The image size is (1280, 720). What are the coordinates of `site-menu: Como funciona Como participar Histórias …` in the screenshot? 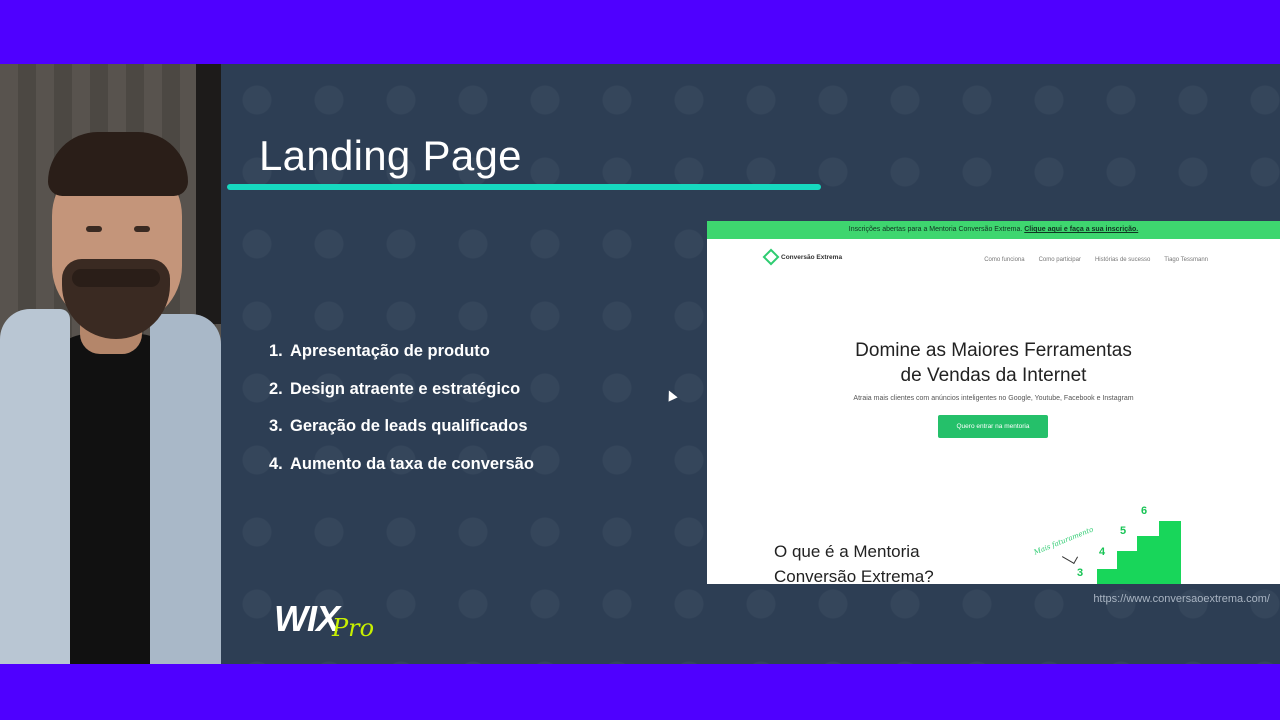 It's located at (1096, 260).